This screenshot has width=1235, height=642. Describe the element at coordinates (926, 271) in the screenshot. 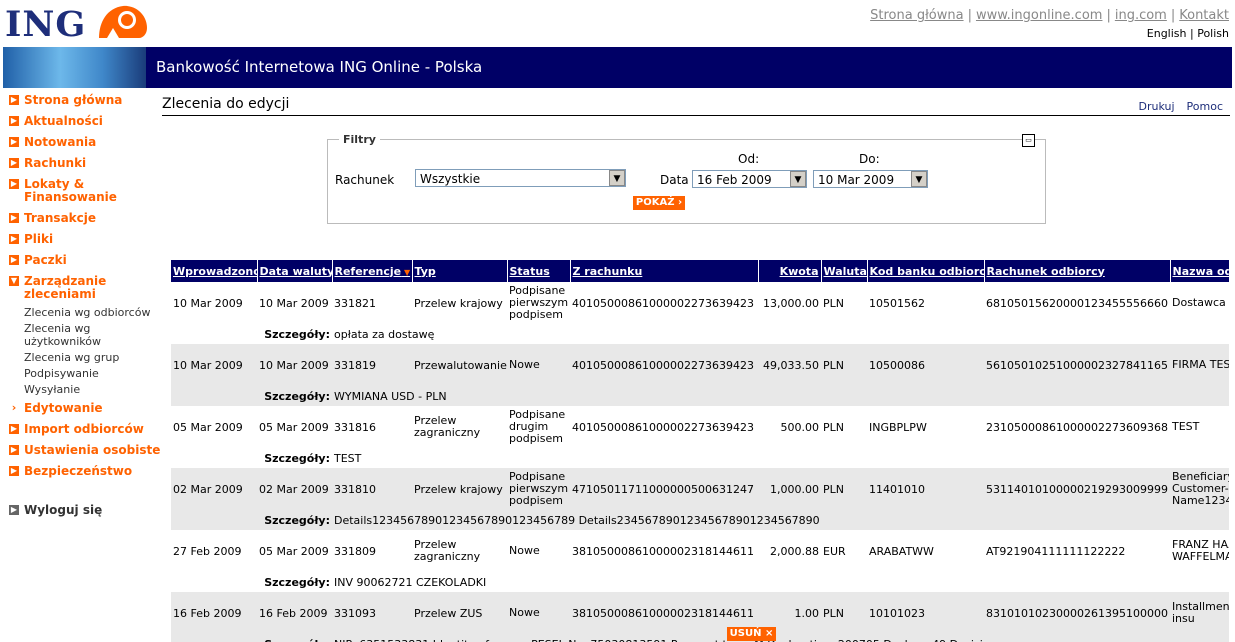

I see `col-bank-code: Kod banku odbiorcy` at that location.